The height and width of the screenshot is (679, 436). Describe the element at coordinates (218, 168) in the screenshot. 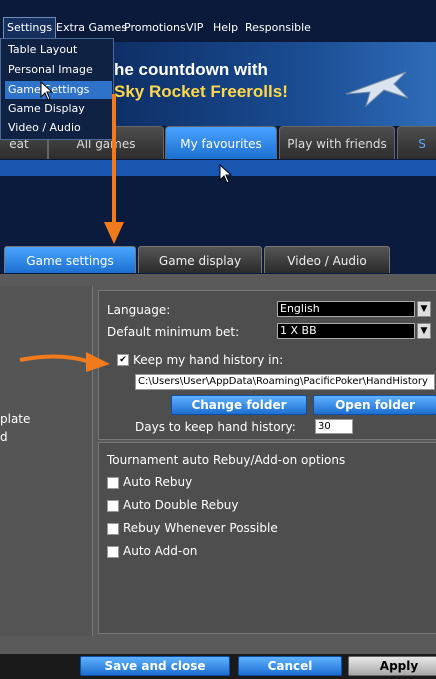

I see `lobby-content-strip` at that location.